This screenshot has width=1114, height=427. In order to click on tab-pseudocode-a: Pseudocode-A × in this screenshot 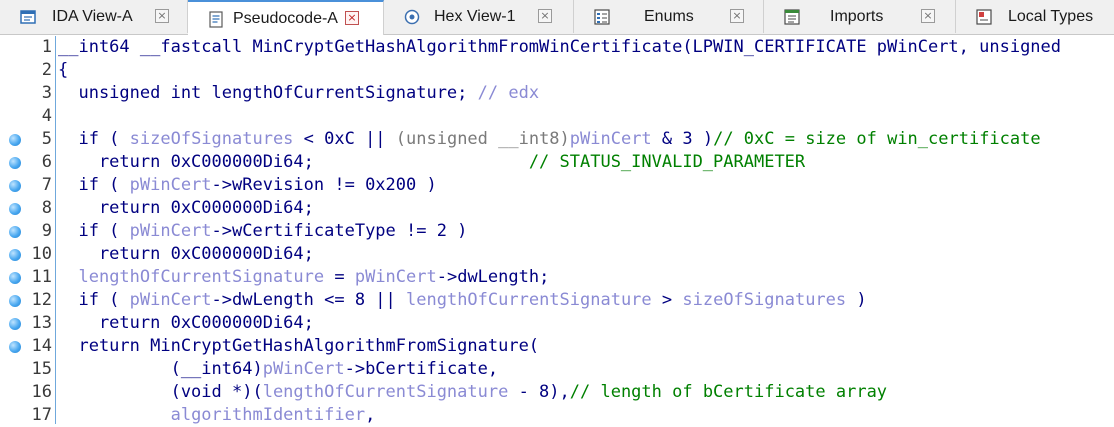, I will do `click(286, 17)`.